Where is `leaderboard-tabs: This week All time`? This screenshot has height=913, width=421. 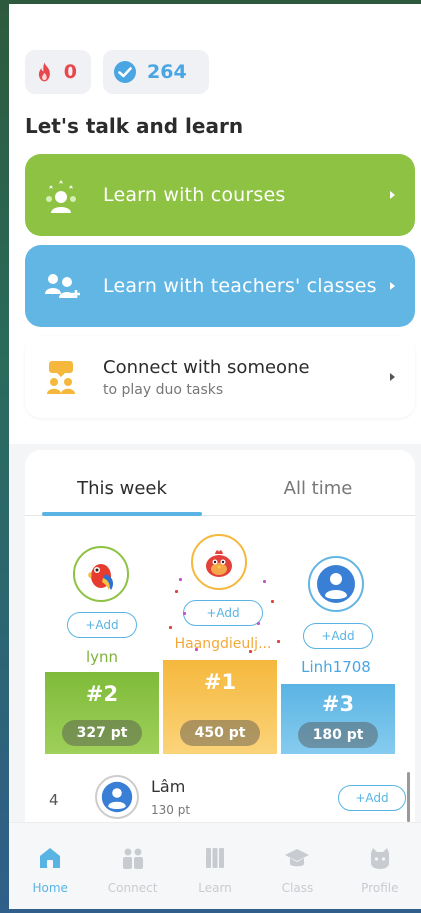
leaderboard-tabs: This week All time is located at coordinates (220, 483).